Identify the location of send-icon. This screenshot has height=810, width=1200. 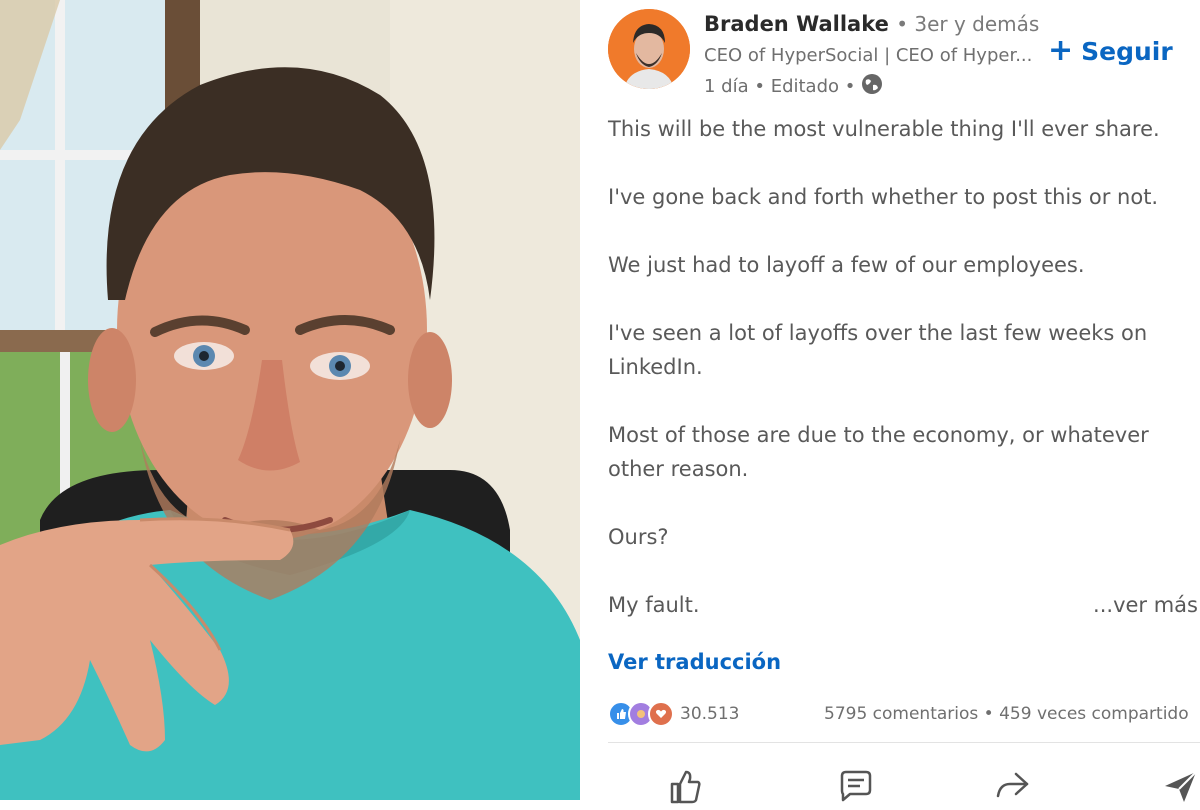
(1180, 786).